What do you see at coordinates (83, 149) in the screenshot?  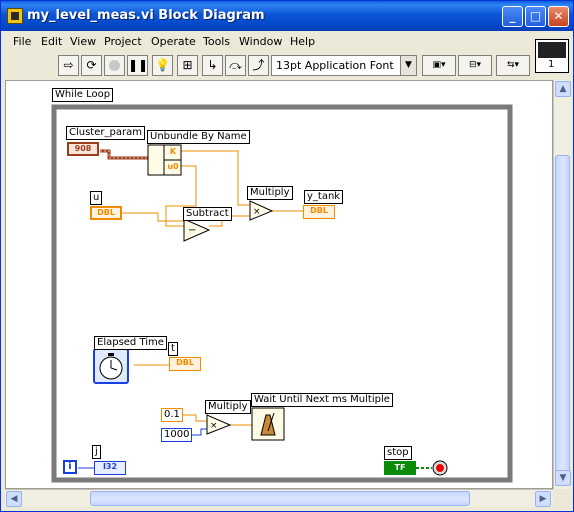 I see `cluster-param-terminal: 908` at bounding box center [83, 149].